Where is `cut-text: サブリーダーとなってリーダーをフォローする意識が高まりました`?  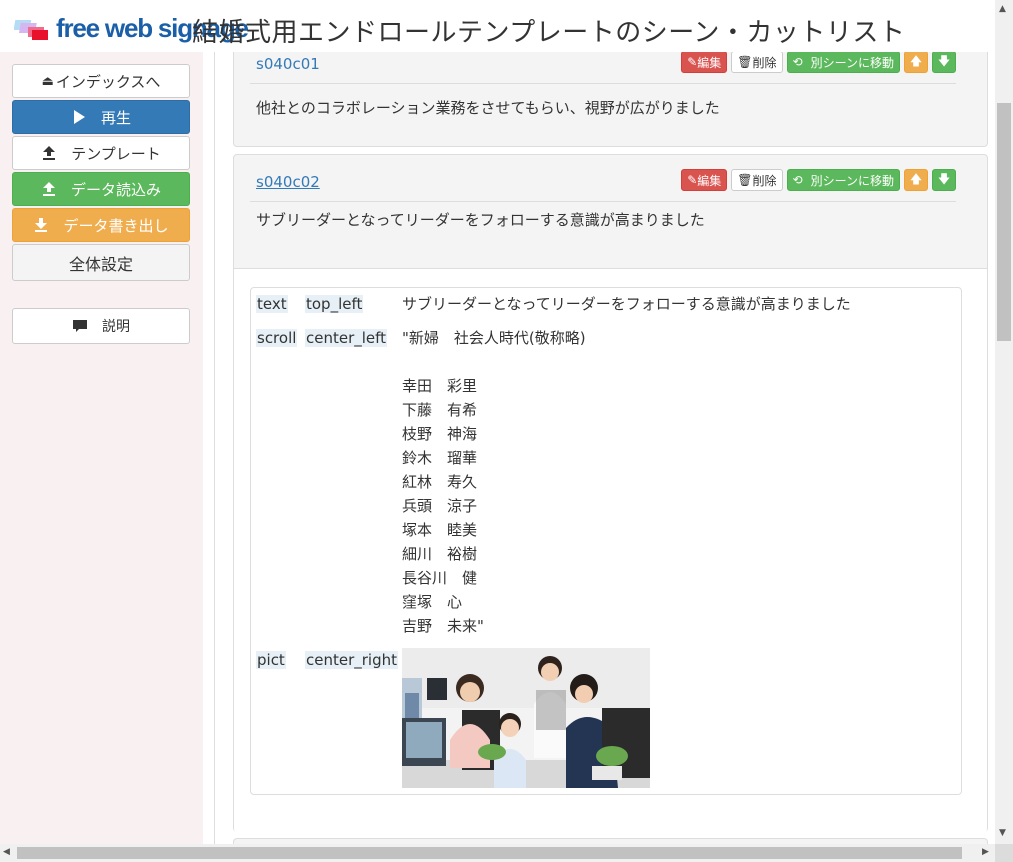
cut-text: サブリーダーとなってリーダーをフォローする意識が高まりました is located at coordinates (480, 220).